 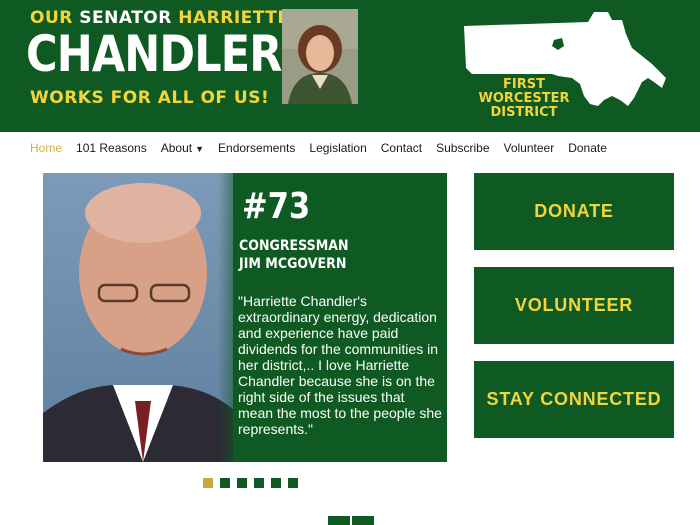 I want to click on reason-number: #73, so click(x=276, y=206).